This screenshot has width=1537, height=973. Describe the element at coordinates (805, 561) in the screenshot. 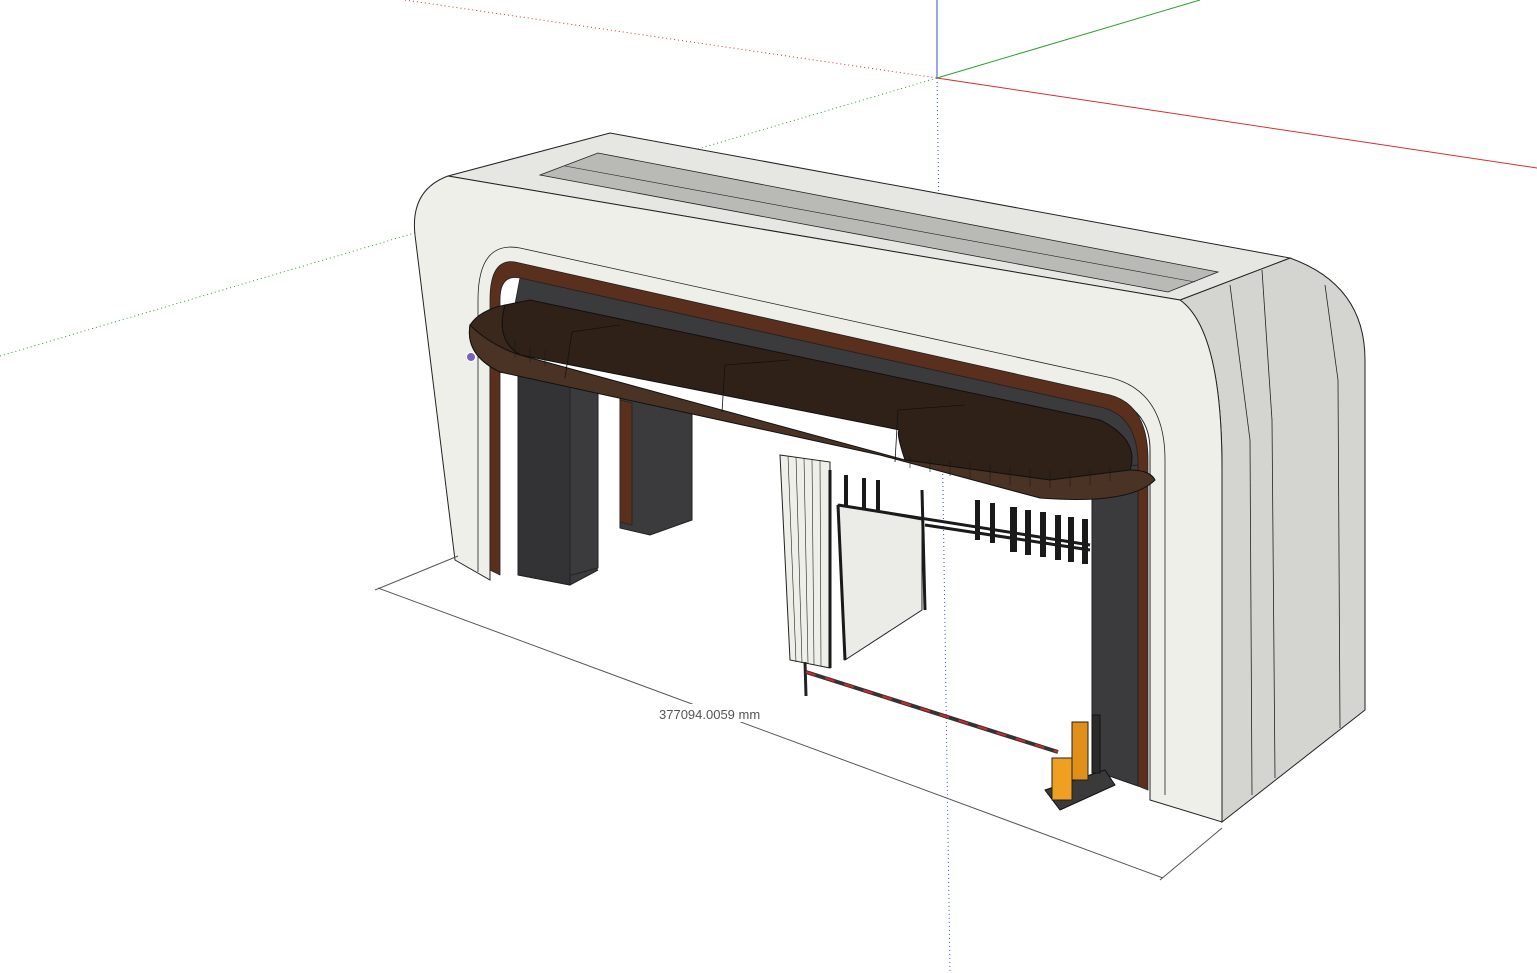

I see `booth-cylinder` at that location.